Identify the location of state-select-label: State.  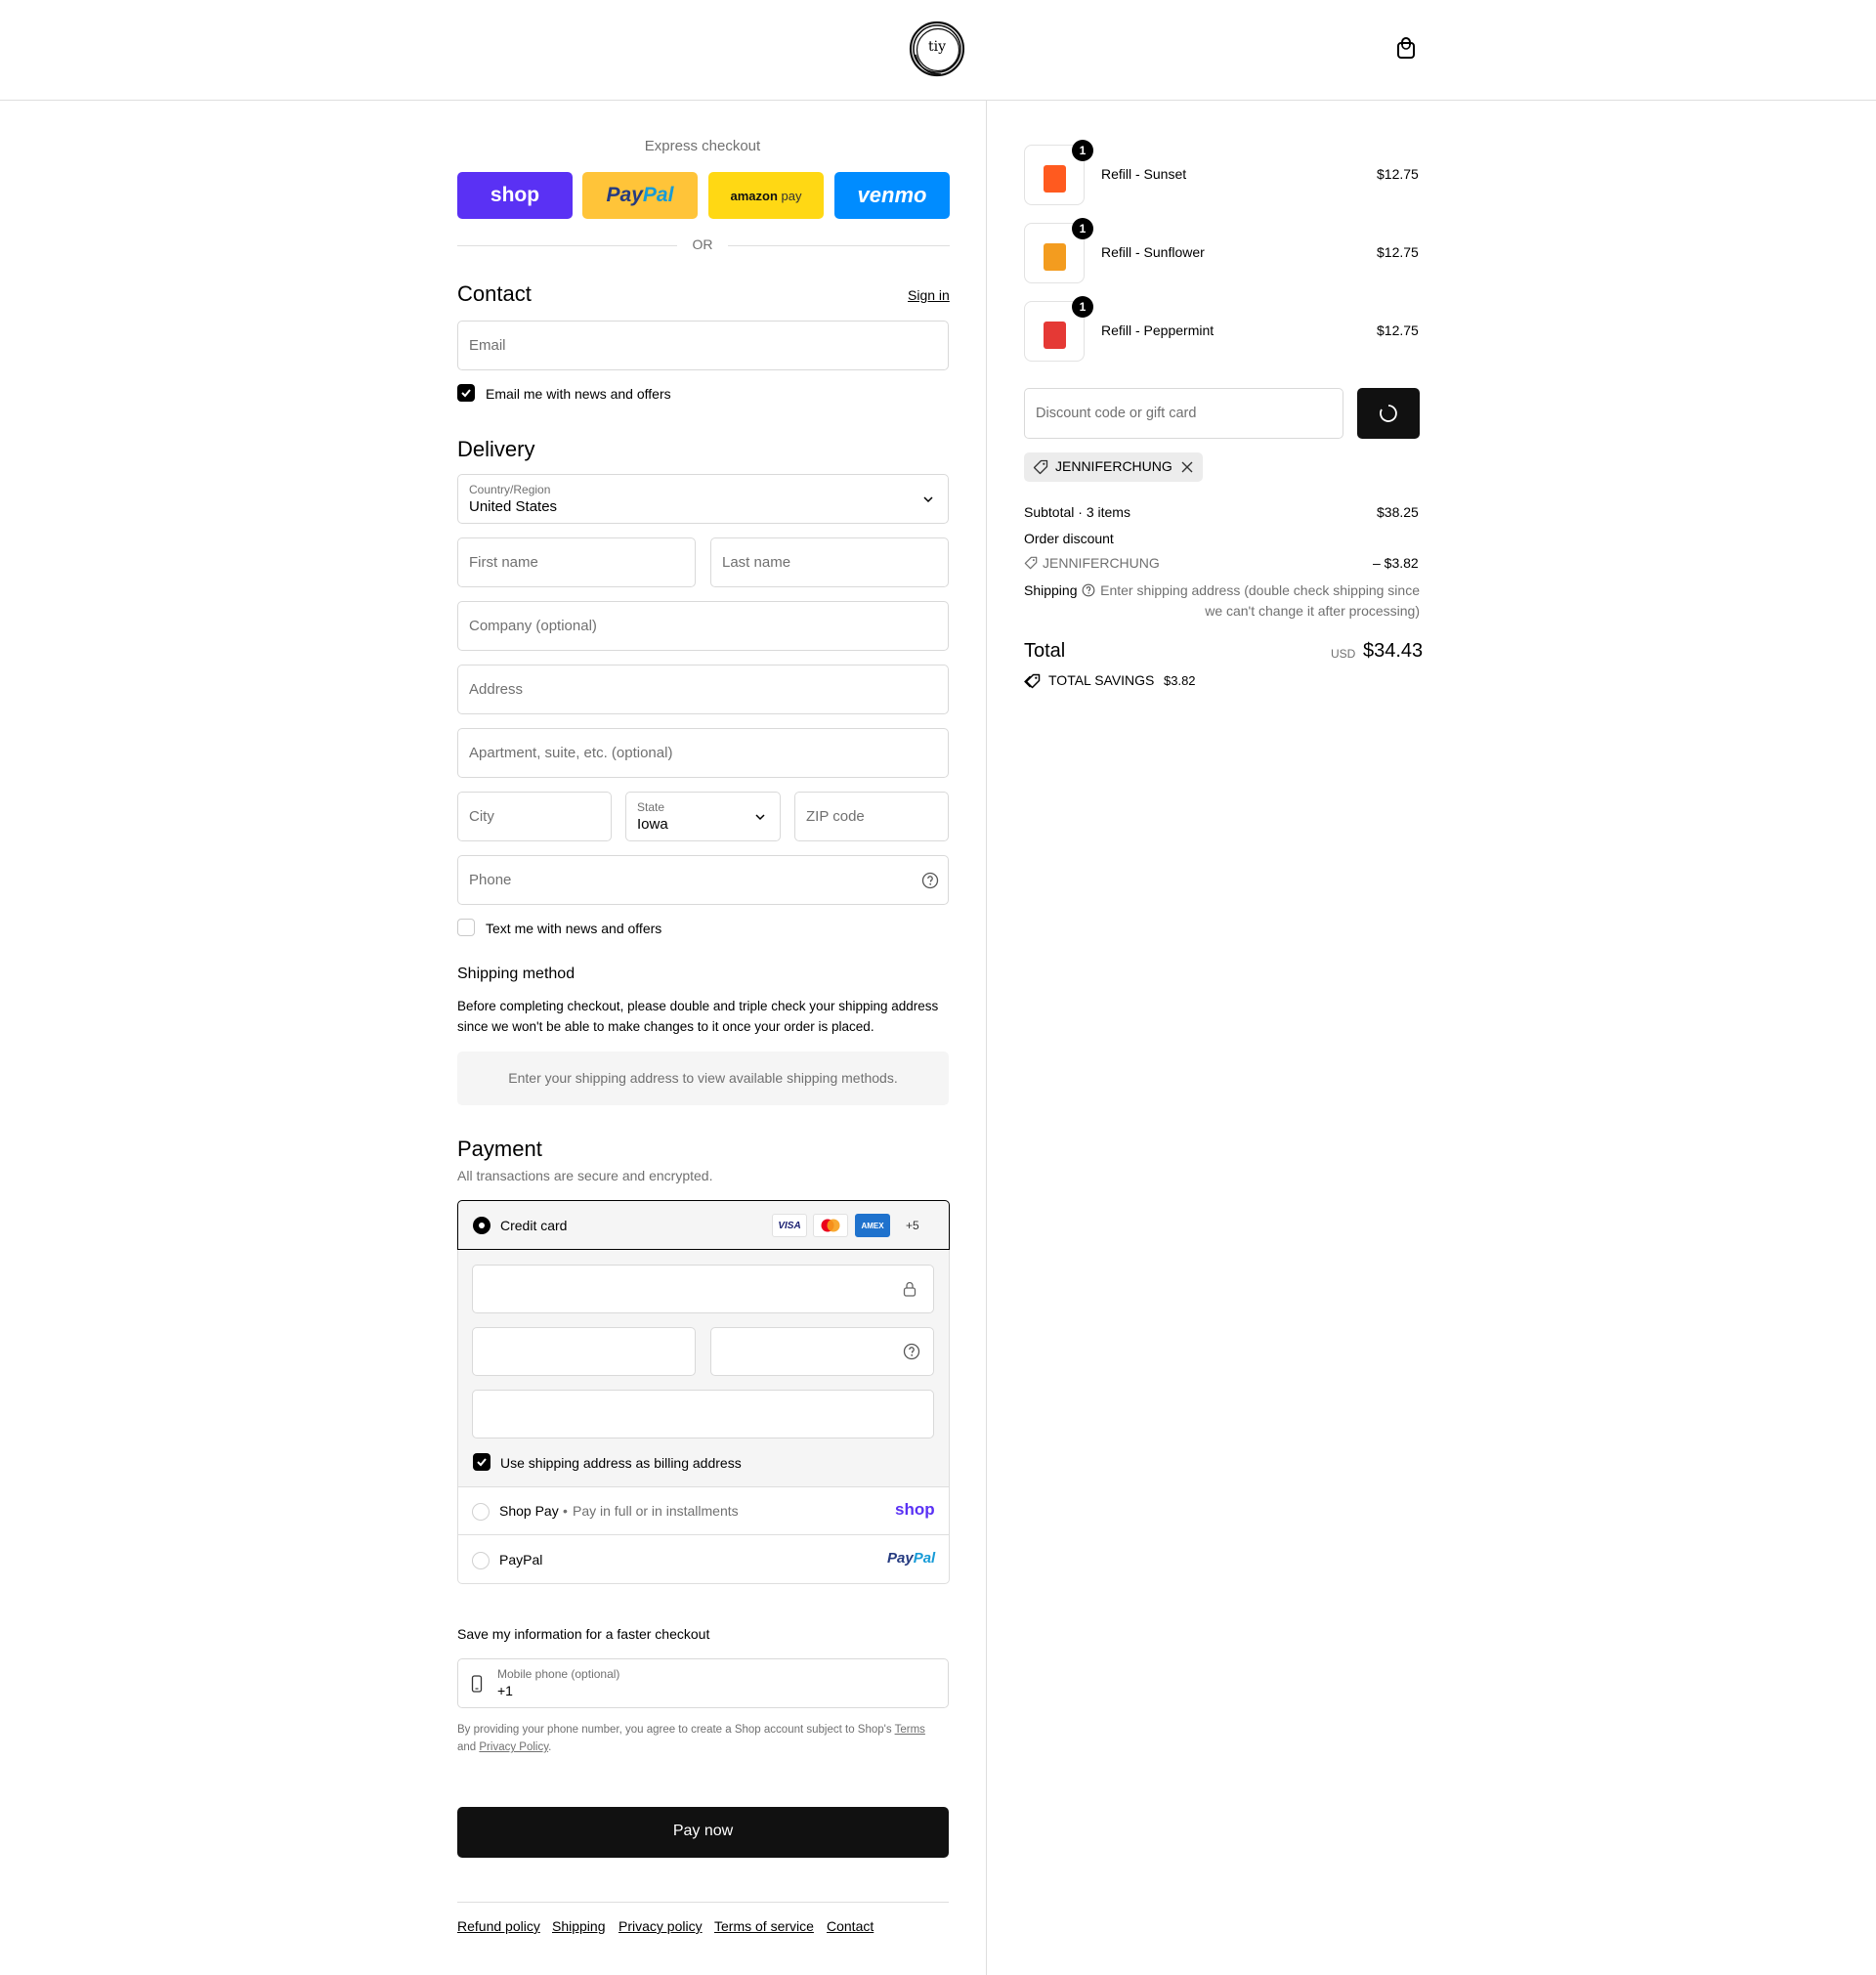
(651, 807).